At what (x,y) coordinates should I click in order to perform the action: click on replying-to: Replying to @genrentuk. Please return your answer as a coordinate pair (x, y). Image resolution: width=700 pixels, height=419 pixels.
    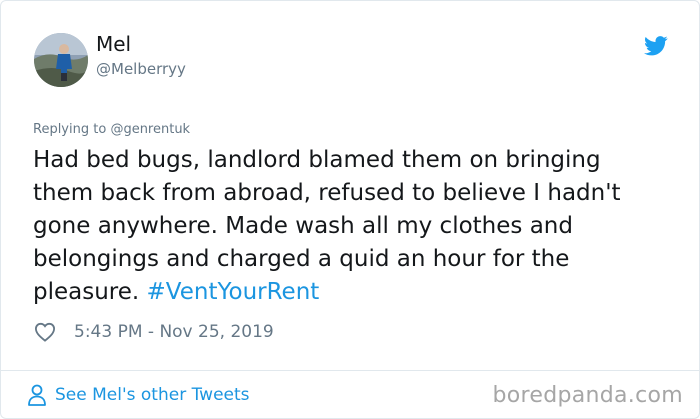
    Looking at the image, I should click on (111, 130).